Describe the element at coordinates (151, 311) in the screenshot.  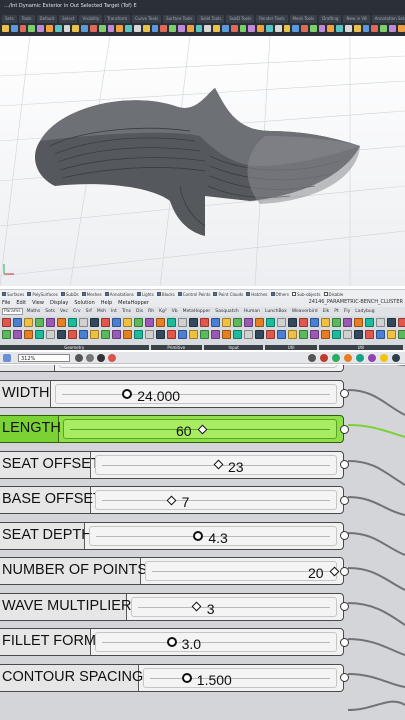
I see `tab-rh: Rh` at that location.